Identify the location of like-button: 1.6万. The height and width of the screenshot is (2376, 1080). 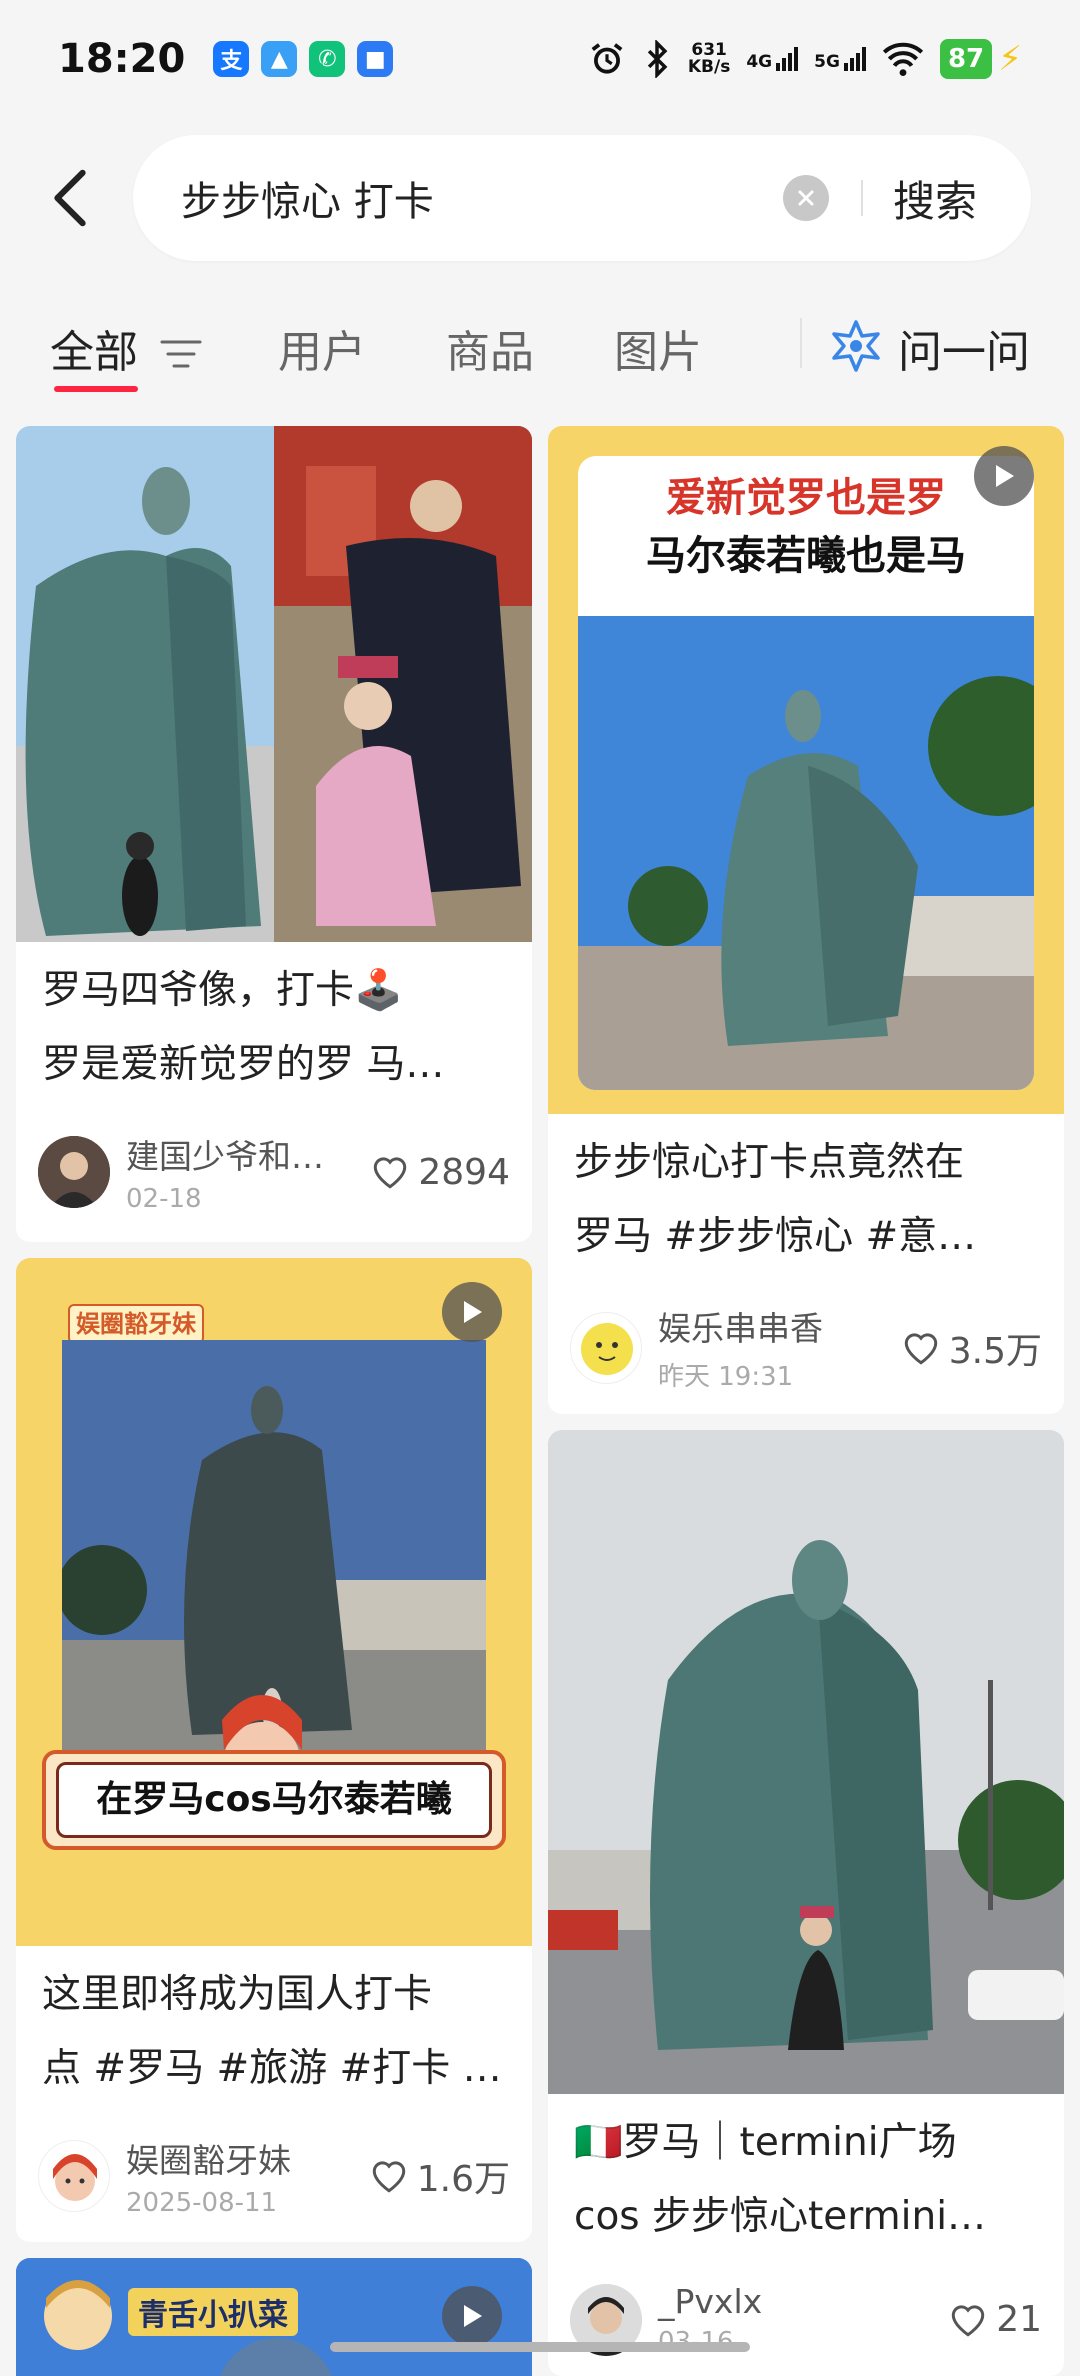
(439, 2176).